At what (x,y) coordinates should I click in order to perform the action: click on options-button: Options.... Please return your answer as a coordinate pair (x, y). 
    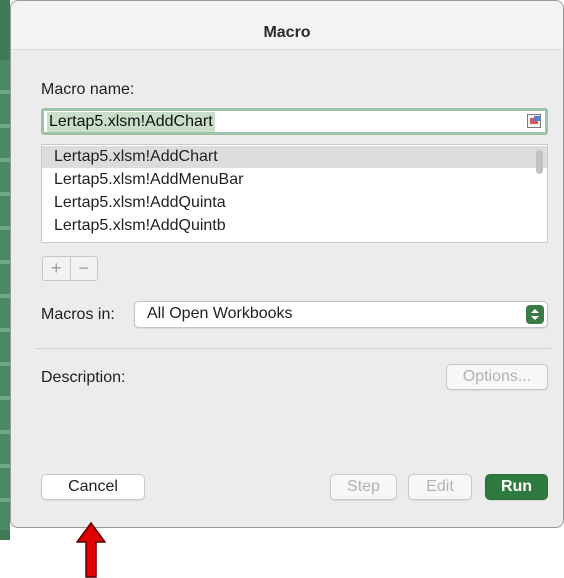
    Looking at the image, I should click on (497, 377).